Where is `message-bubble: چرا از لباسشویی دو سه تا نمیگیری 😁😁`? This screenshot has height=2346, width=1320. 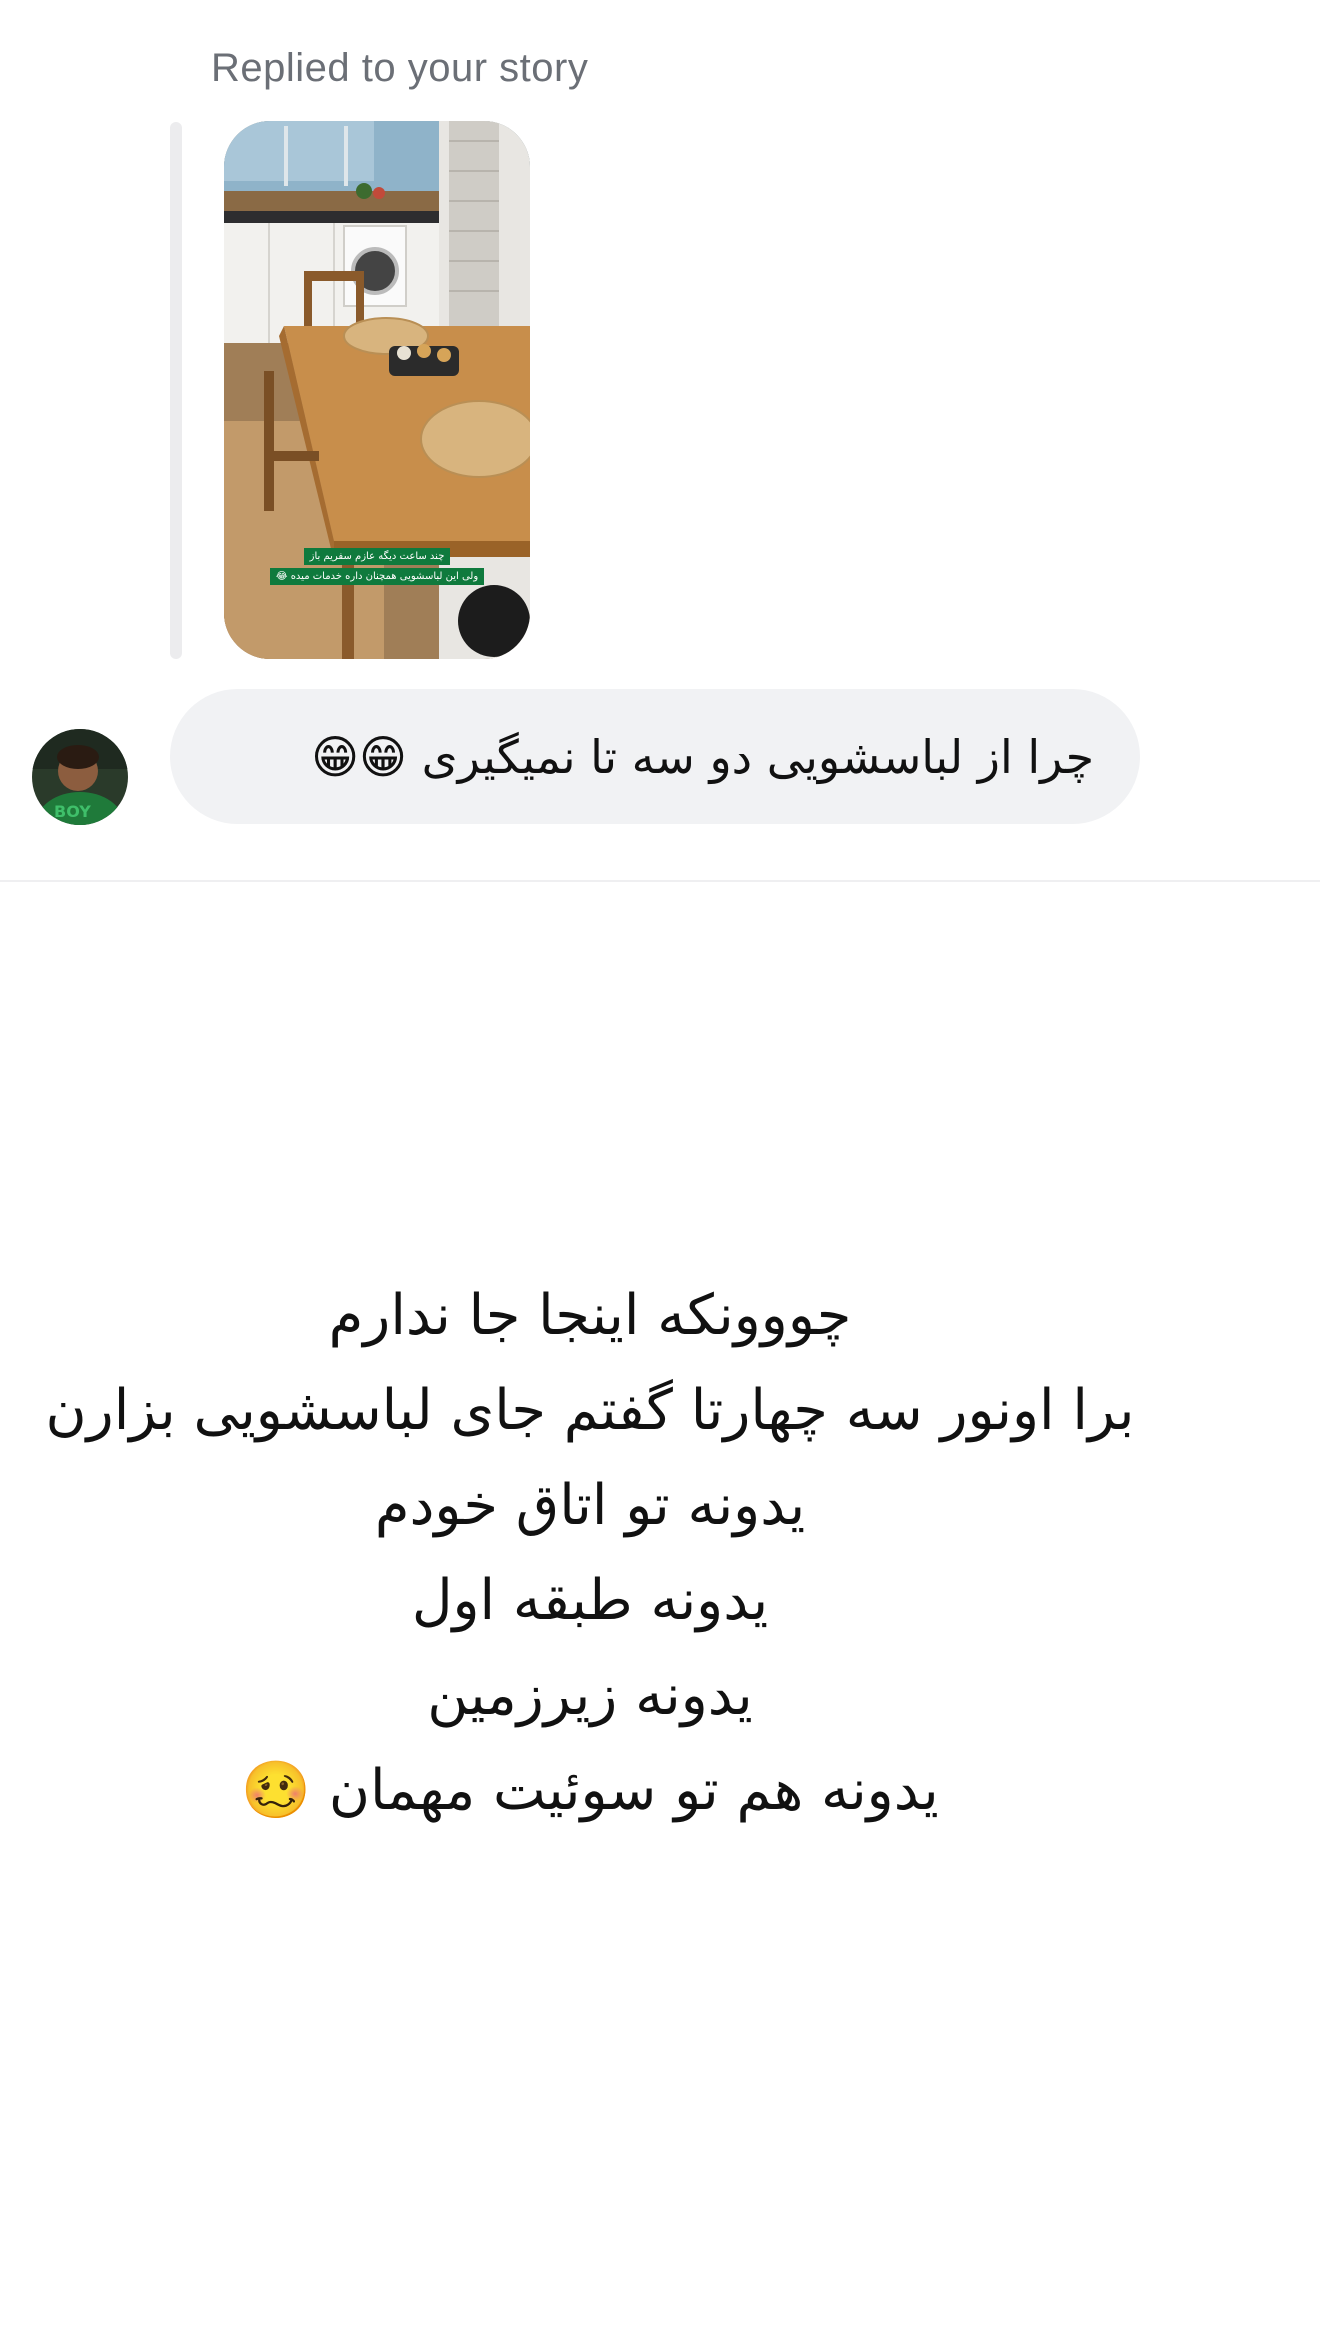 message-bubble: چرا از لباسشویی دو سه تا نمیگیری 😁😁 is located at coordinates (655, 756).